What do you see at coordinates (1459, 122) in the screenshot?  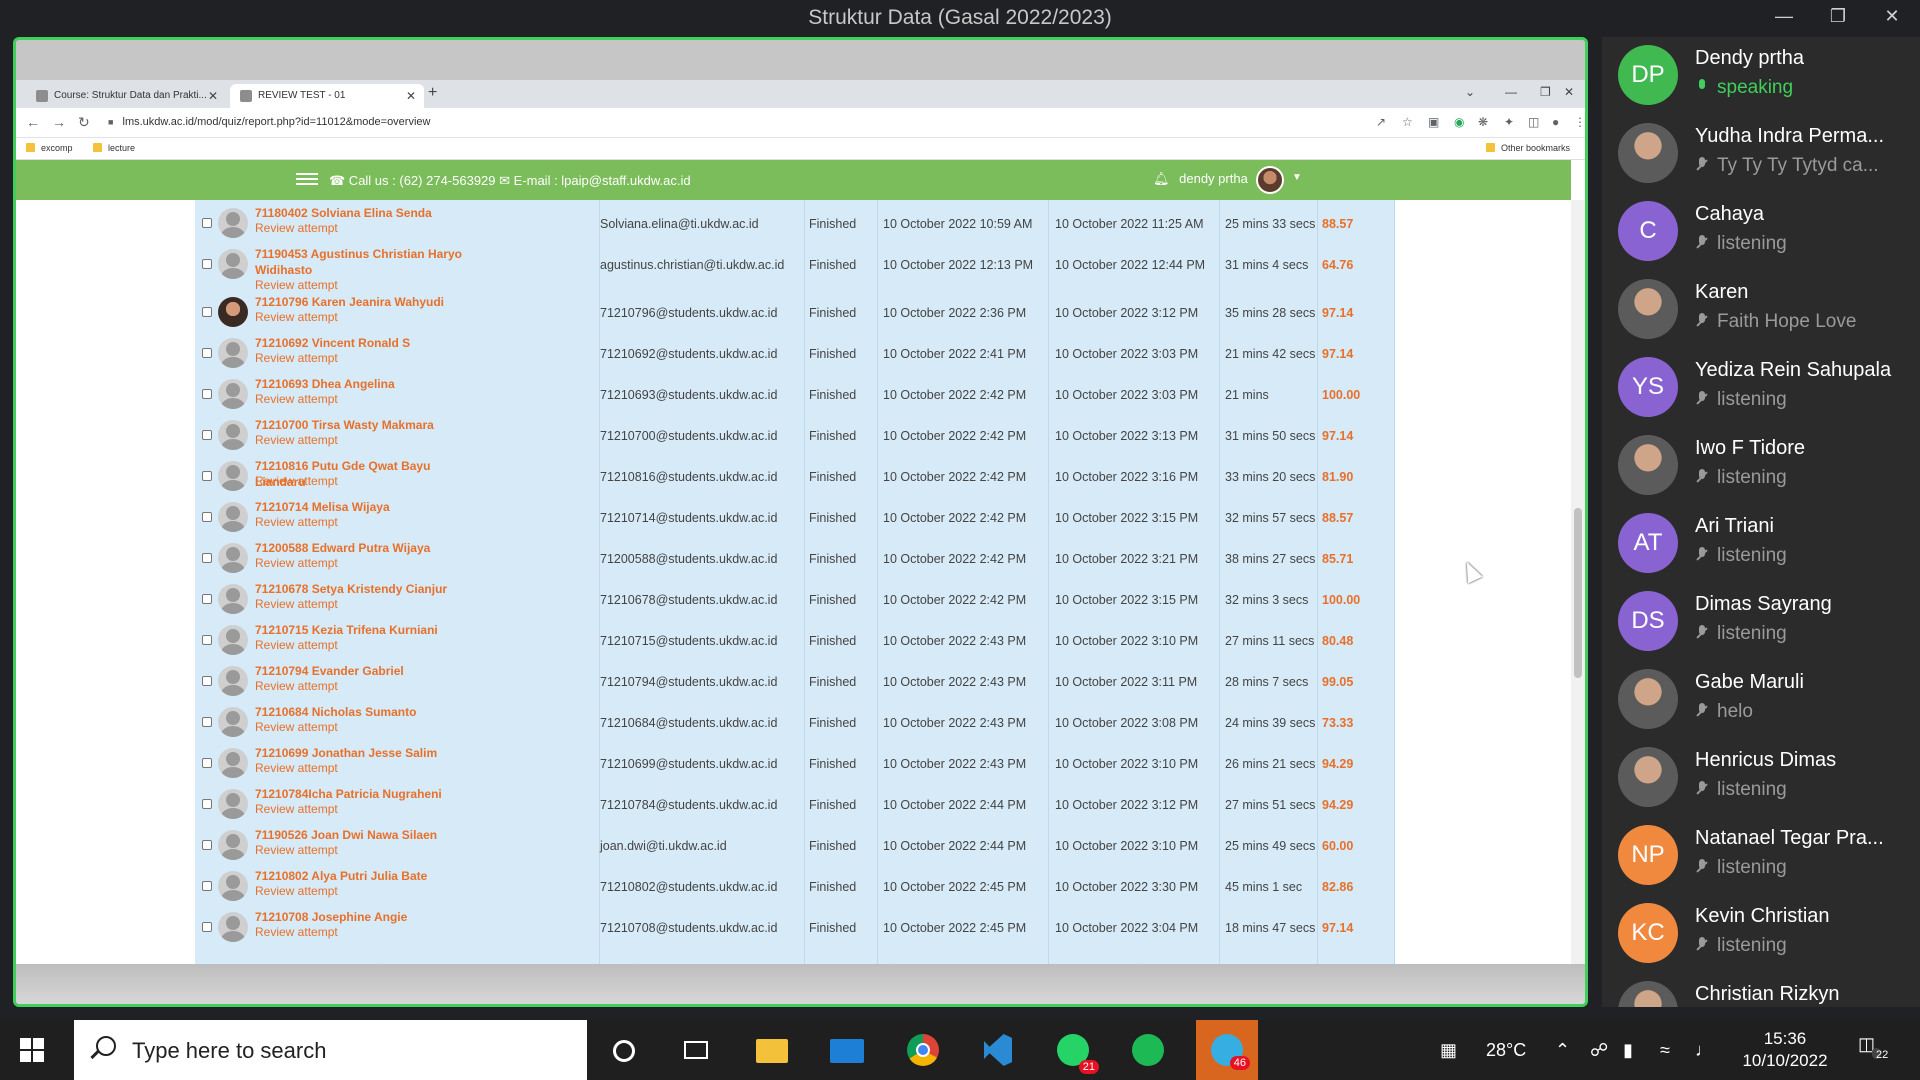 I see `grammarly-icon: ◉` at bounding box center [1459, 122].